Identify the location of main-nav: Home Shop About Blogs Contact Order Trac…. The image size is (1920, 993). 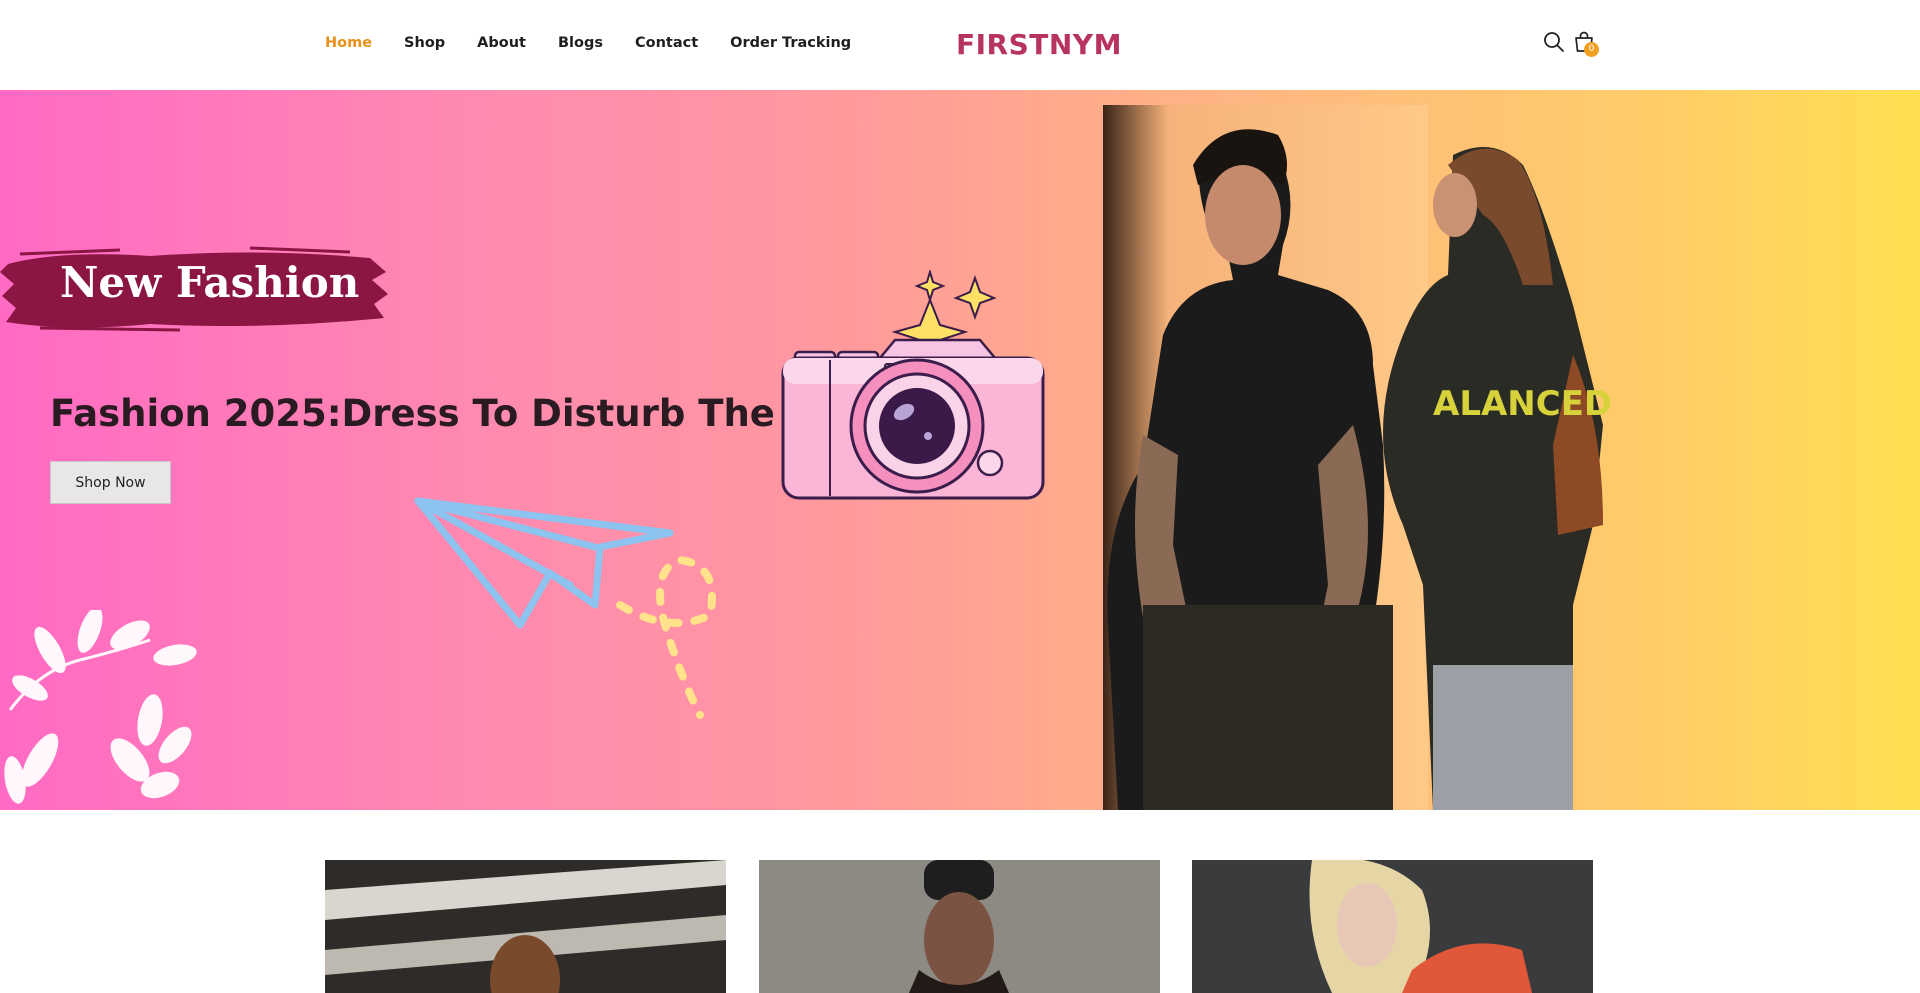
(604, 43).